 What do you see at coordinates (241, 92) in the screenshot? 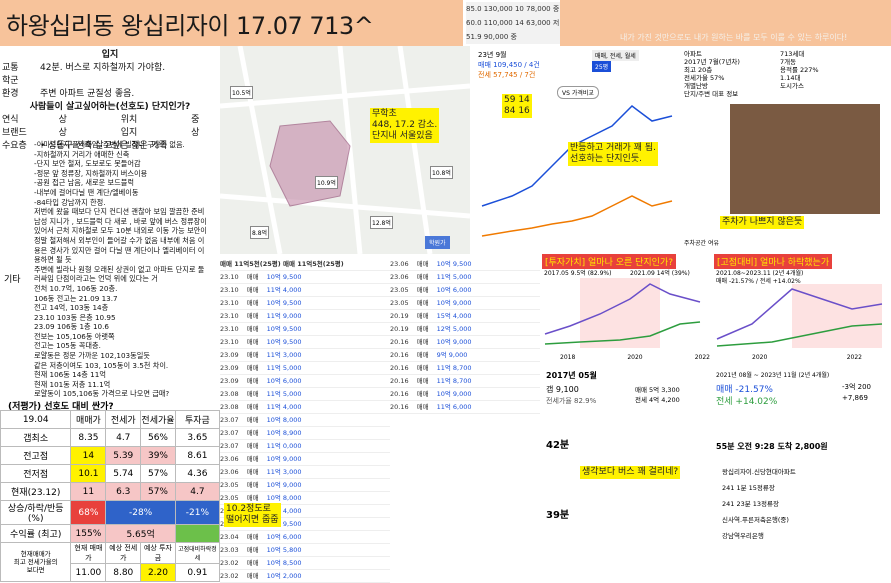
I see `map-price-tag: 10.5억` at bounding box center [241, 92].